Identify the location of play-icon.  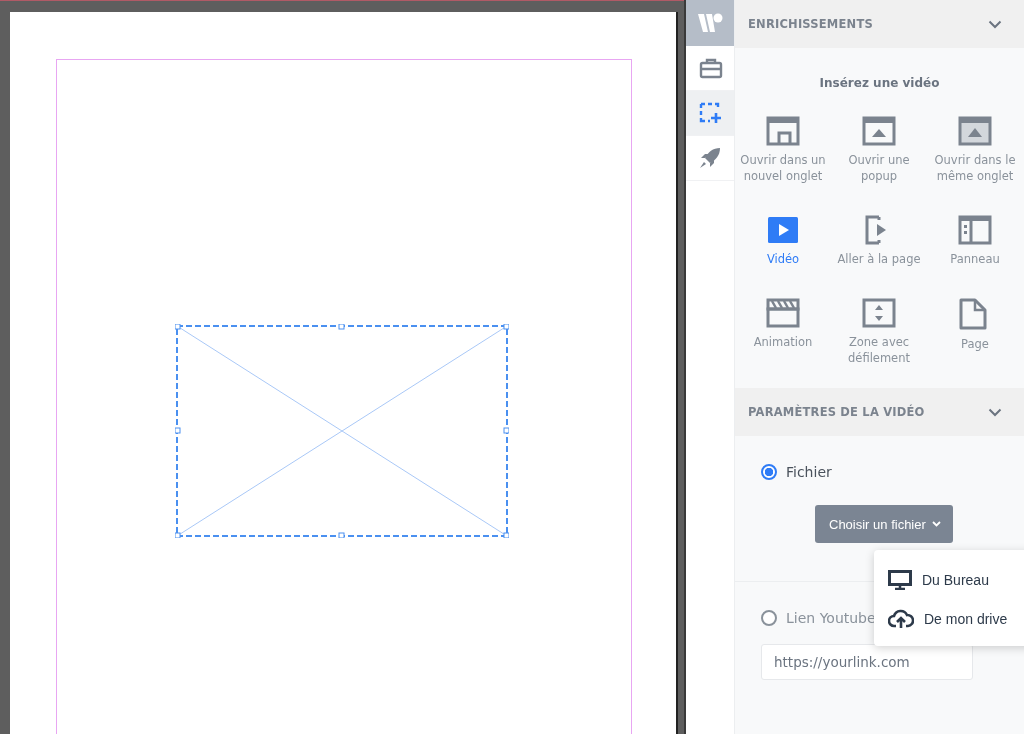
(783, 230).